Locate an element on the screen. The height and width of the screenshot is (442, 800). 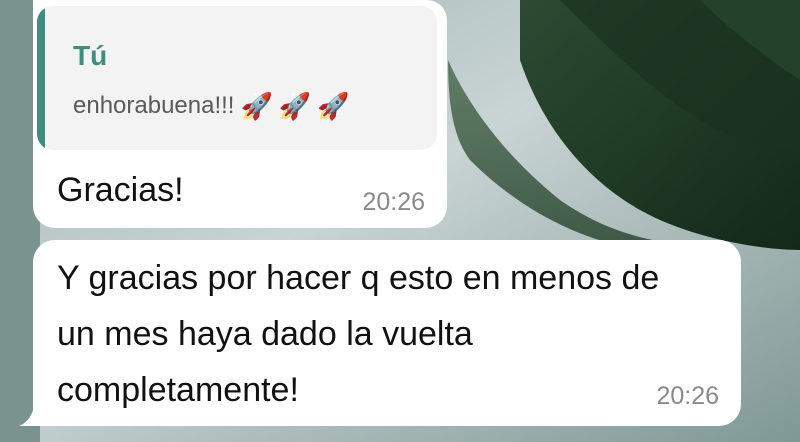
quote-author: Tú is located at coordinates (90, 55).